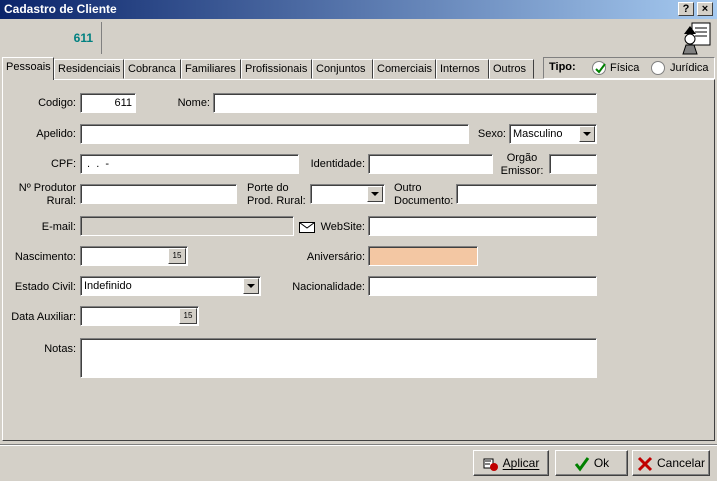  I want to click on estado-civil-select: Indefinido, so click(170, 286).